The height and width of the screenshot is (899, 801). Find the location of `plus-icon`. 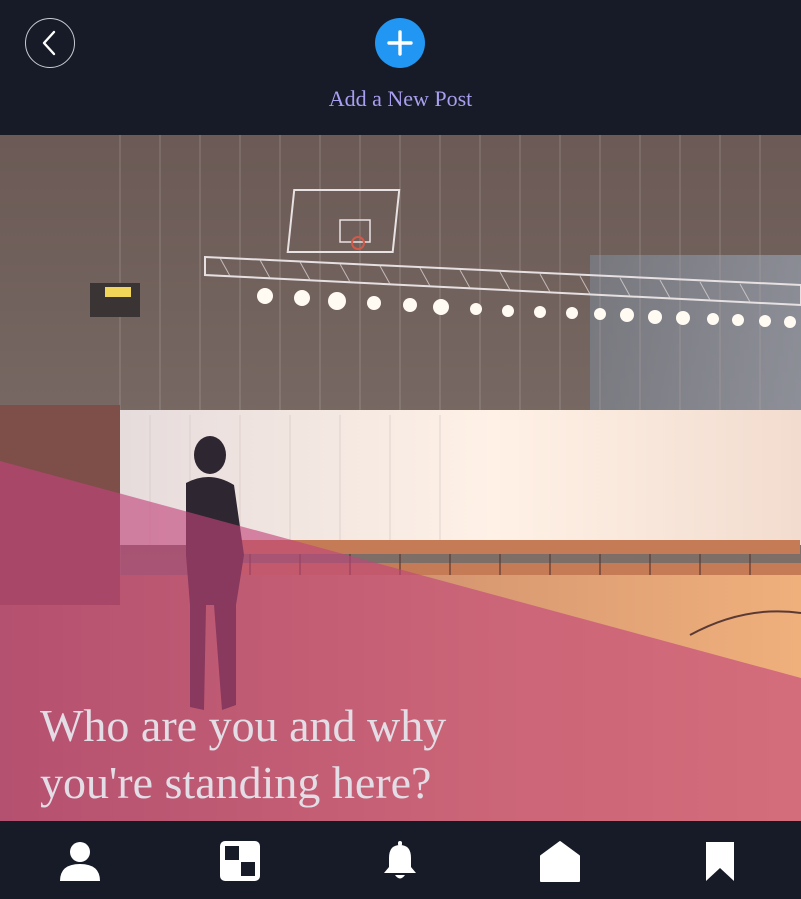

plus-icon is located at coordinates (400, 43).